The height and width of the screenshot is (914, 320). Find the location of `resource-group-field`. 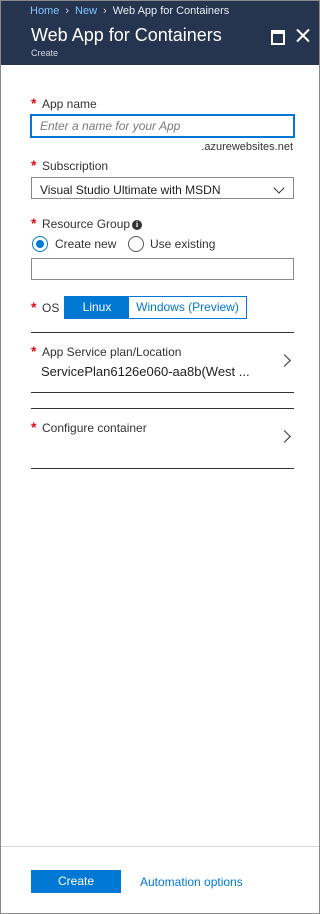

resource-group-field is located at coordinates (162, 269).